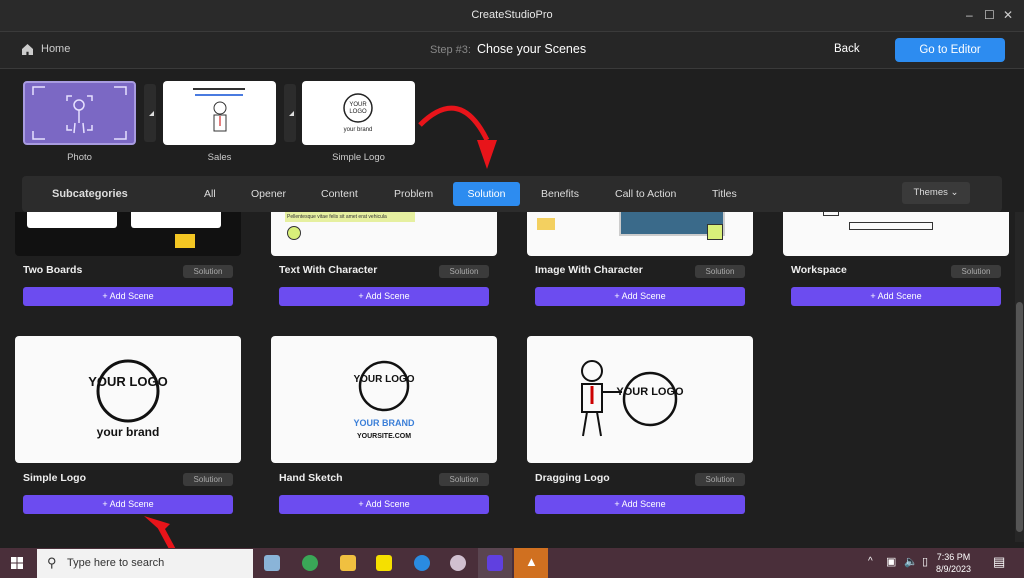  I want to click on svg-text: LOGO, so click(358, 112).